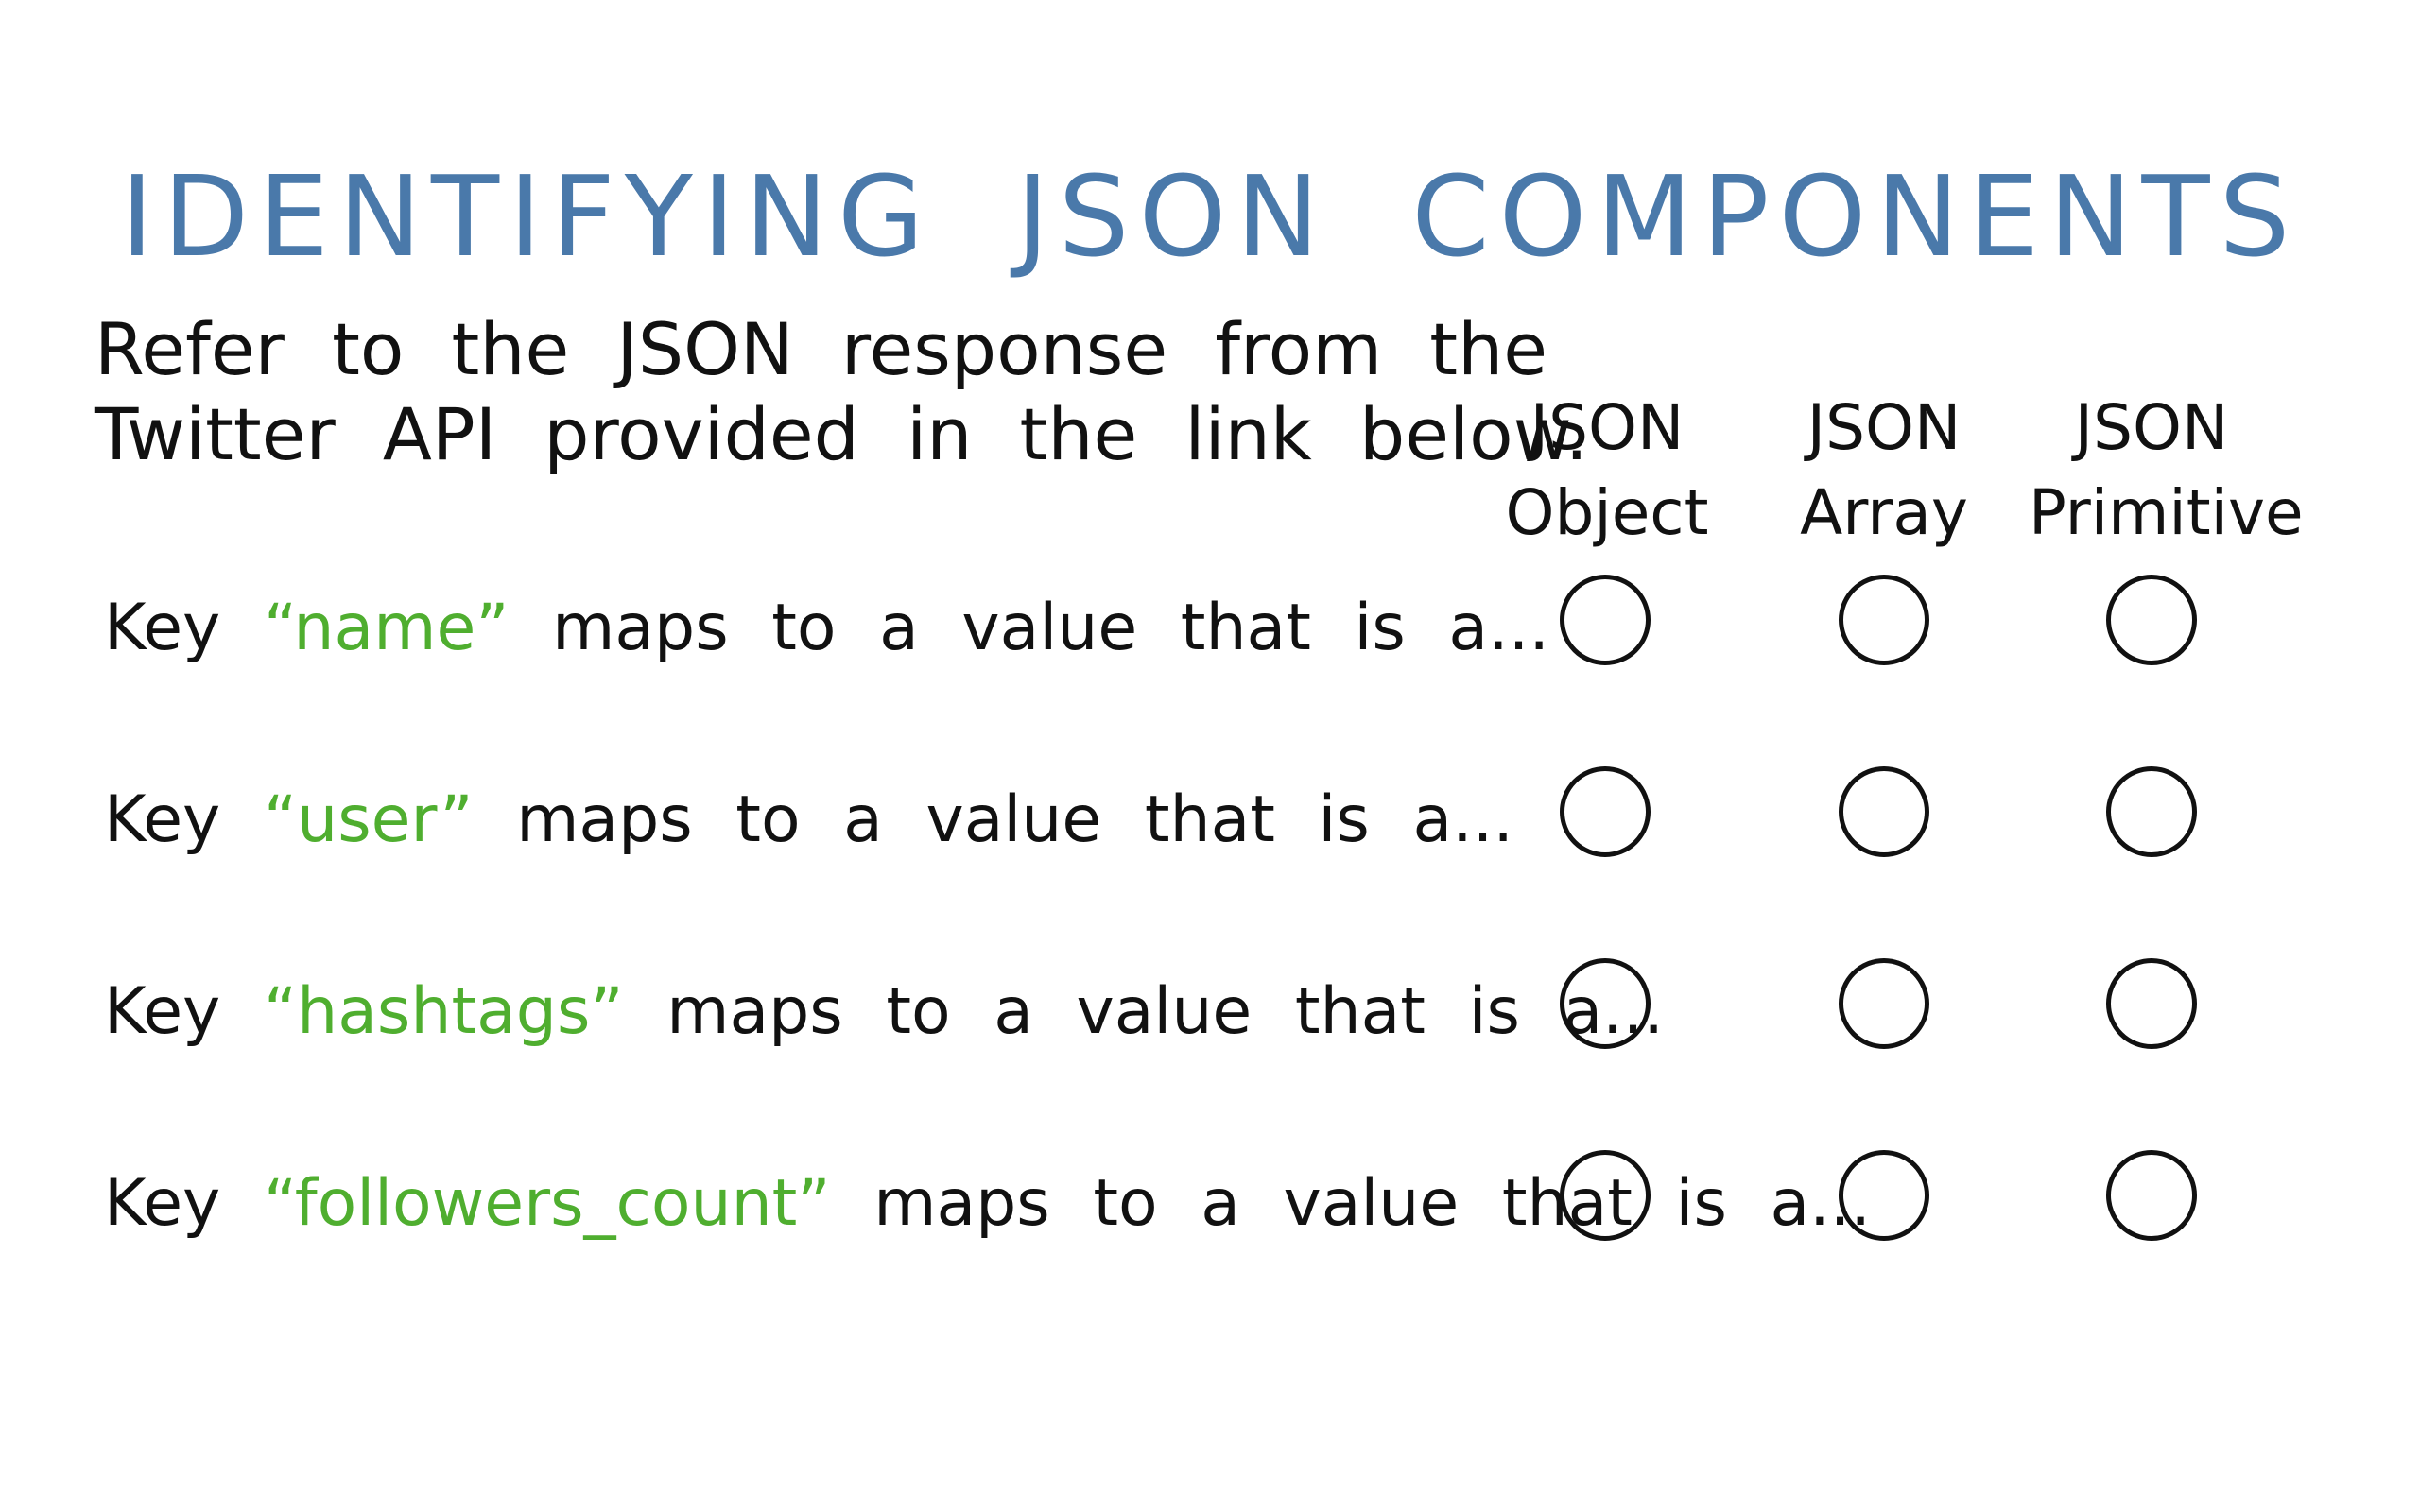  I want to click on radio-name-primitive, so click(2152, 620).